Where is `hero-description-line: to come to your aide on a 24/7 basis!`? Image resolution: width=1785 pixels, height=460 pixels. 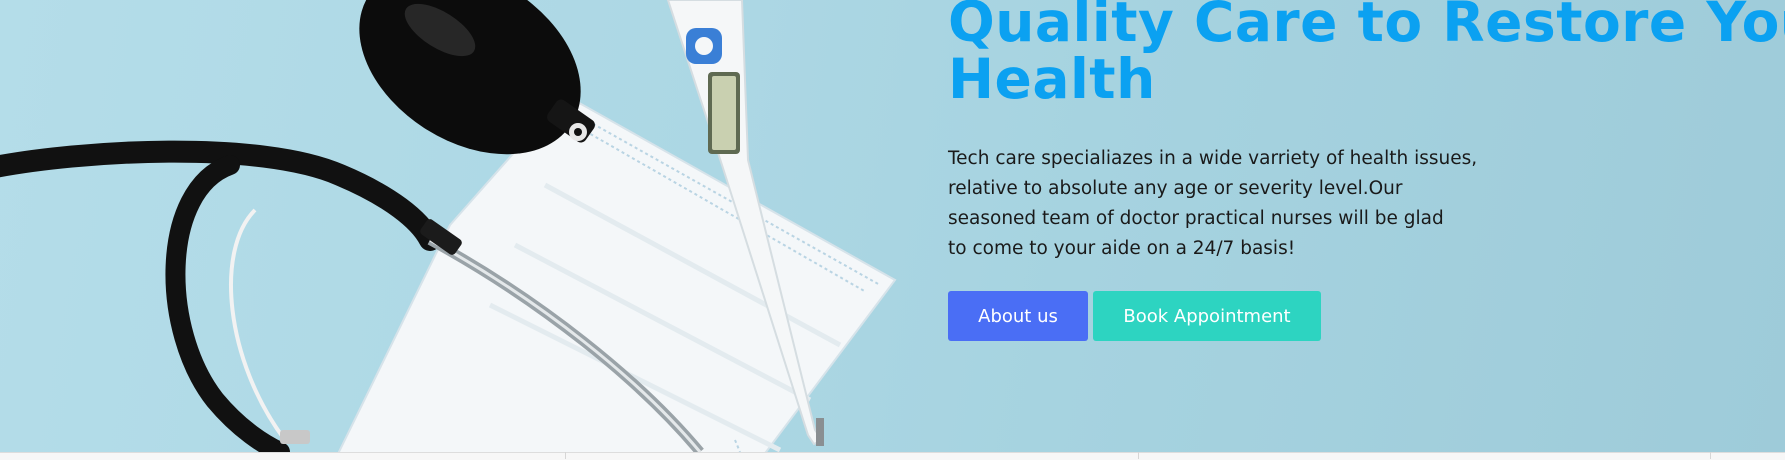 hero-description-line: to come to your aide on a 24/7 basis! is located at coordinates (1122, 248).